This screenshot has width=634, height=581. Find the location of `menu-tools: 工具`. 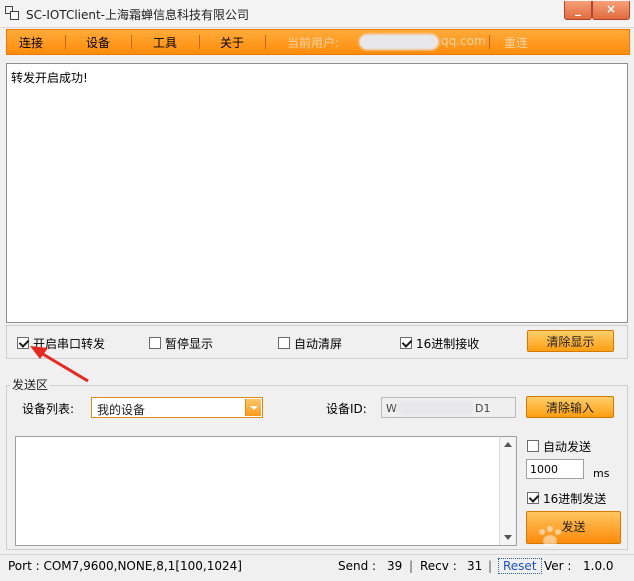

menu-tools: 工具 is located at coordinates (165, 42).